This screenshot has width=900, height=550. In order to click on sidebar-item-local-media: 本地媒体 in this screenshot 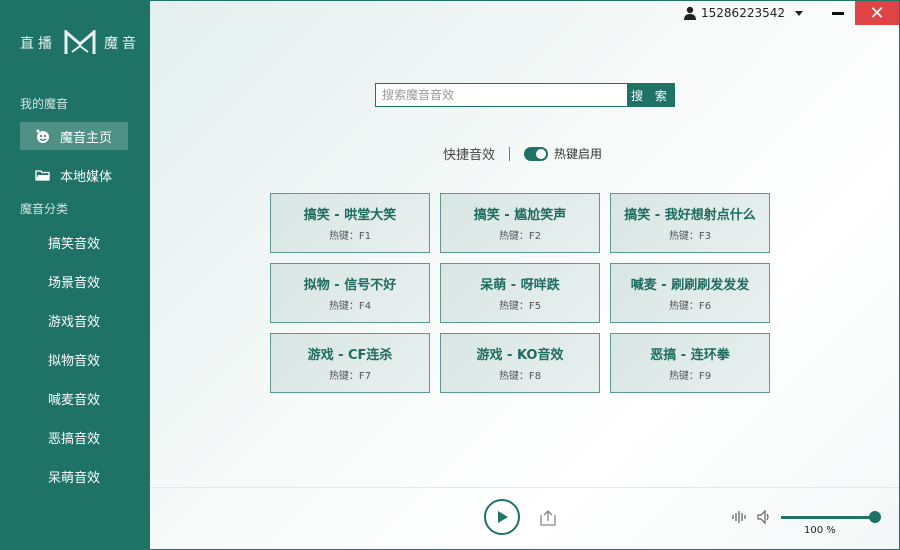, I will do `click(74, 175)`.